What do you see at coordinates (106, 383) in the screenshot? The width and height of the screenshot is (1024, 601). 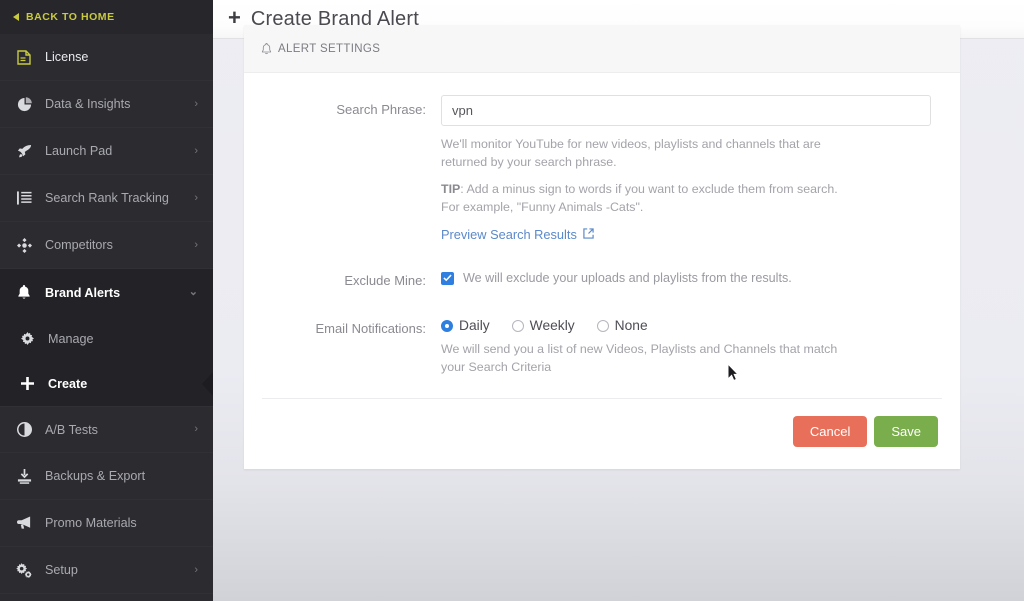 I see `sidebar-item-create: Create` at bounding box center [106, 383].